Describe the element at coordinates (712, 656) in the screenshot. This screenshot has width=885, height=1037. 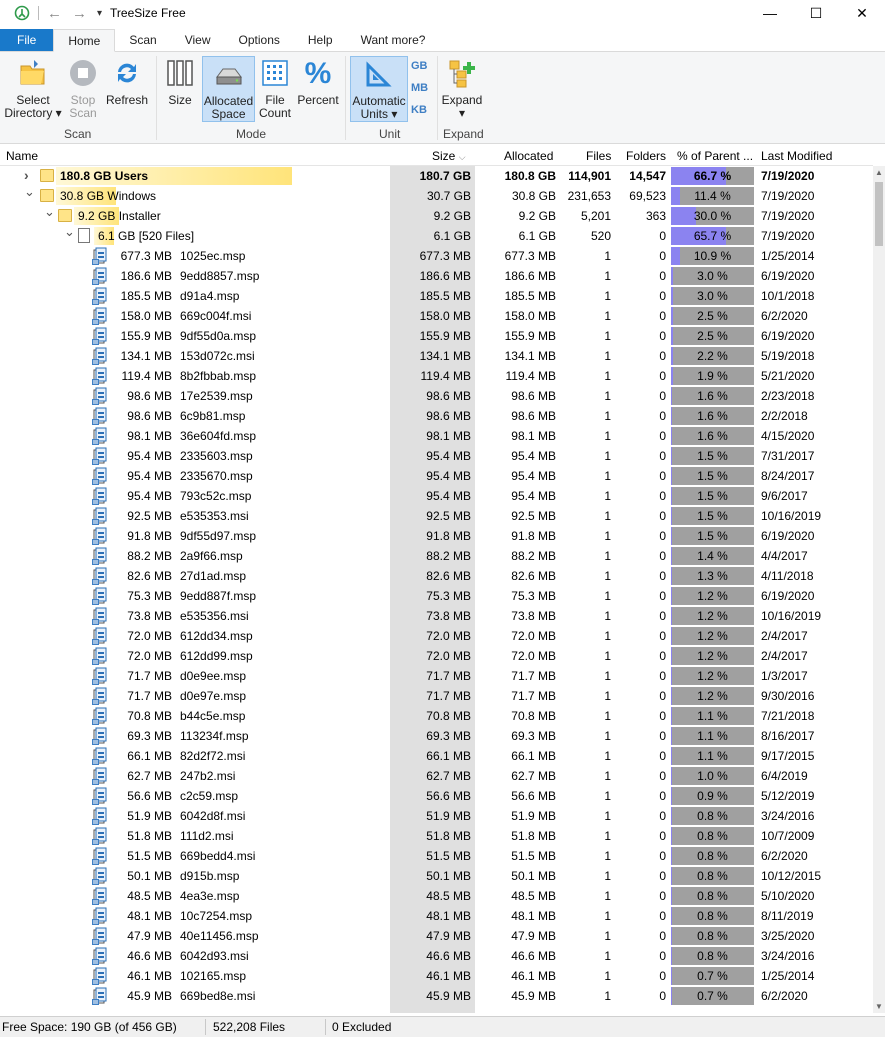
I see `percent-bar: 1.2 %` at that location.